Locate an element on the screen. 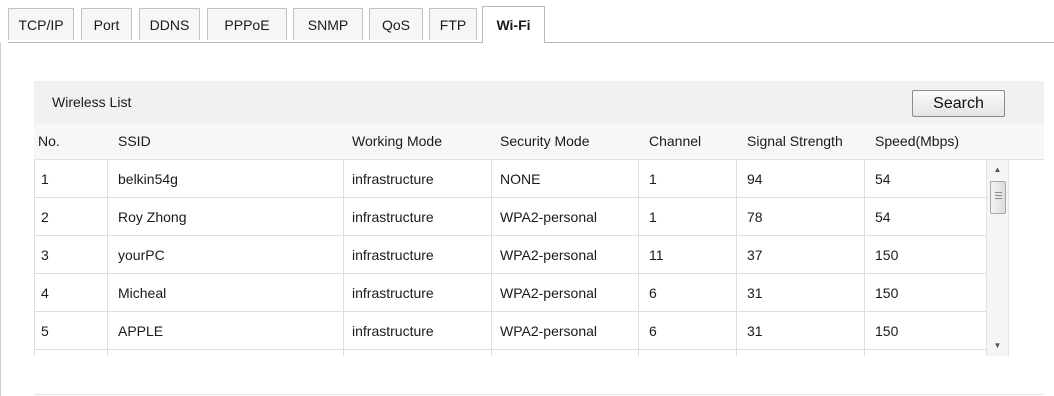 The height and width of the screenshot is (396, 1054). cell-signal-strength: 78 is located at coordinates (755, 217).